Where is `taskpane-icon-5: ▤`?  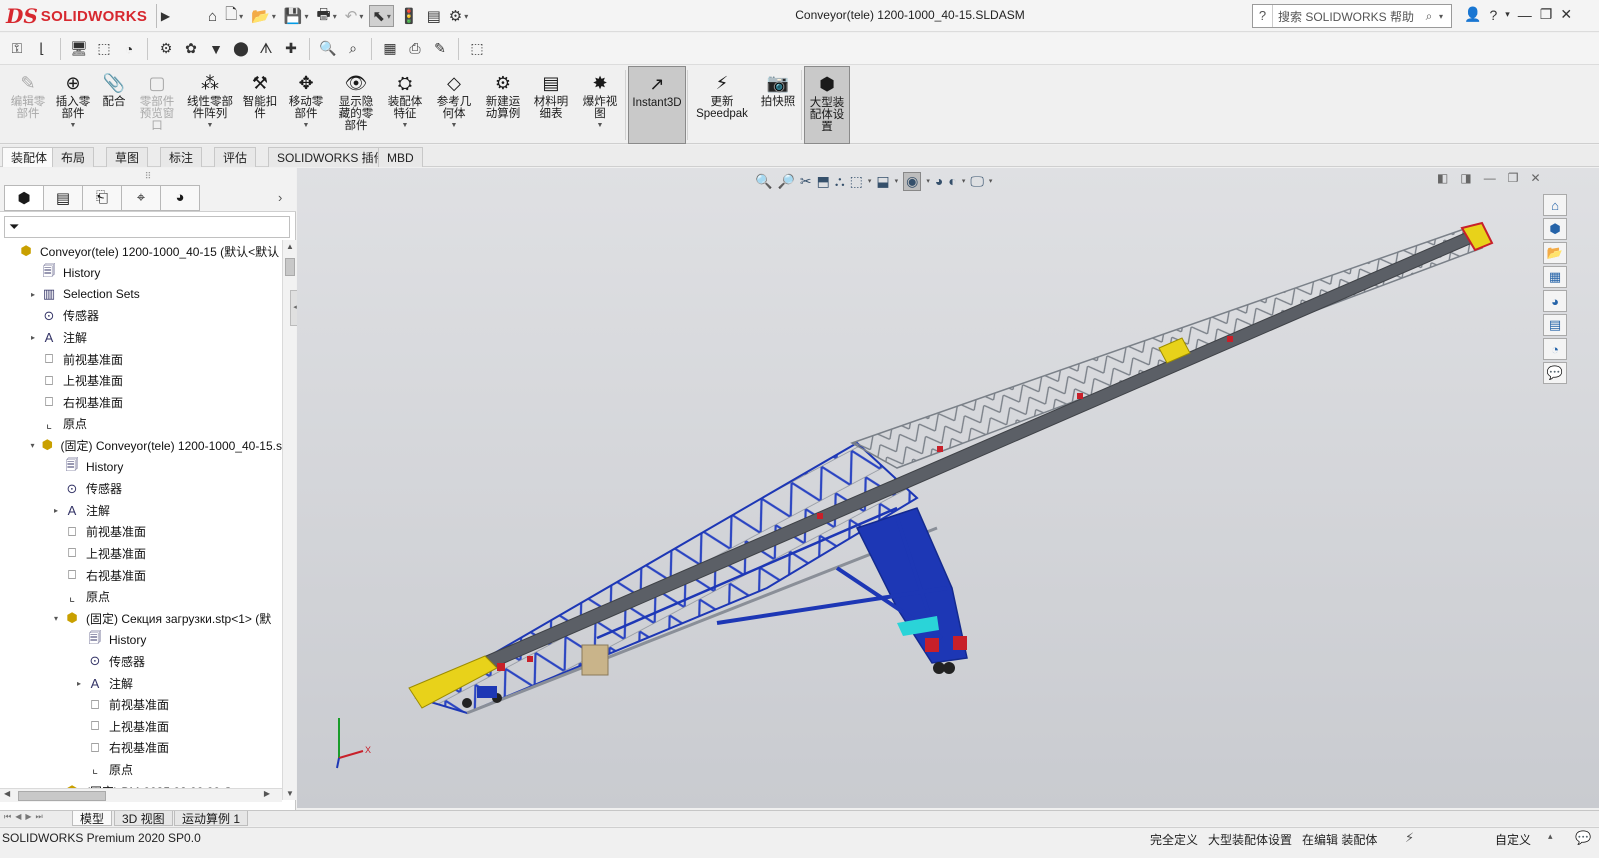 taskpane-icon-5: ▤ is located at coordinates (1555, 325).